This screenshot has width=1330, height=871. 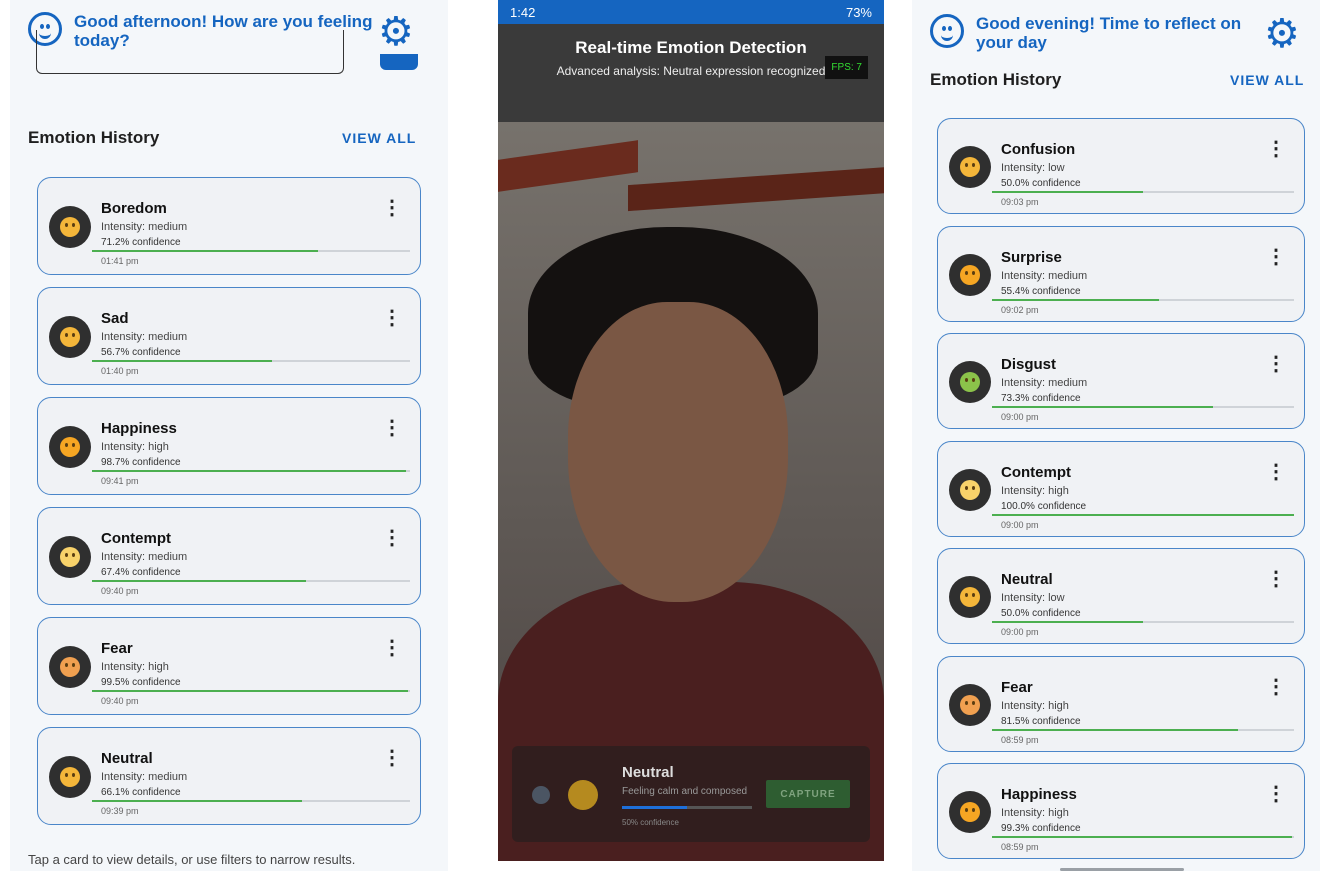 I want to click on status-time: 1:42, so click(x=523, y=12).